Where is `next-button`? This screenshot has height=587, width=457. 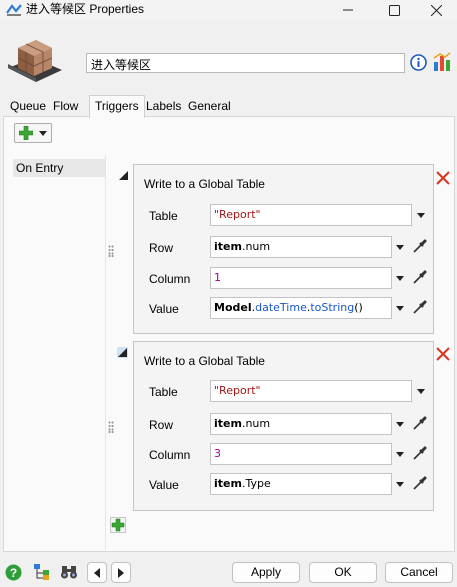
next-button is located at coordinates (121, 572).